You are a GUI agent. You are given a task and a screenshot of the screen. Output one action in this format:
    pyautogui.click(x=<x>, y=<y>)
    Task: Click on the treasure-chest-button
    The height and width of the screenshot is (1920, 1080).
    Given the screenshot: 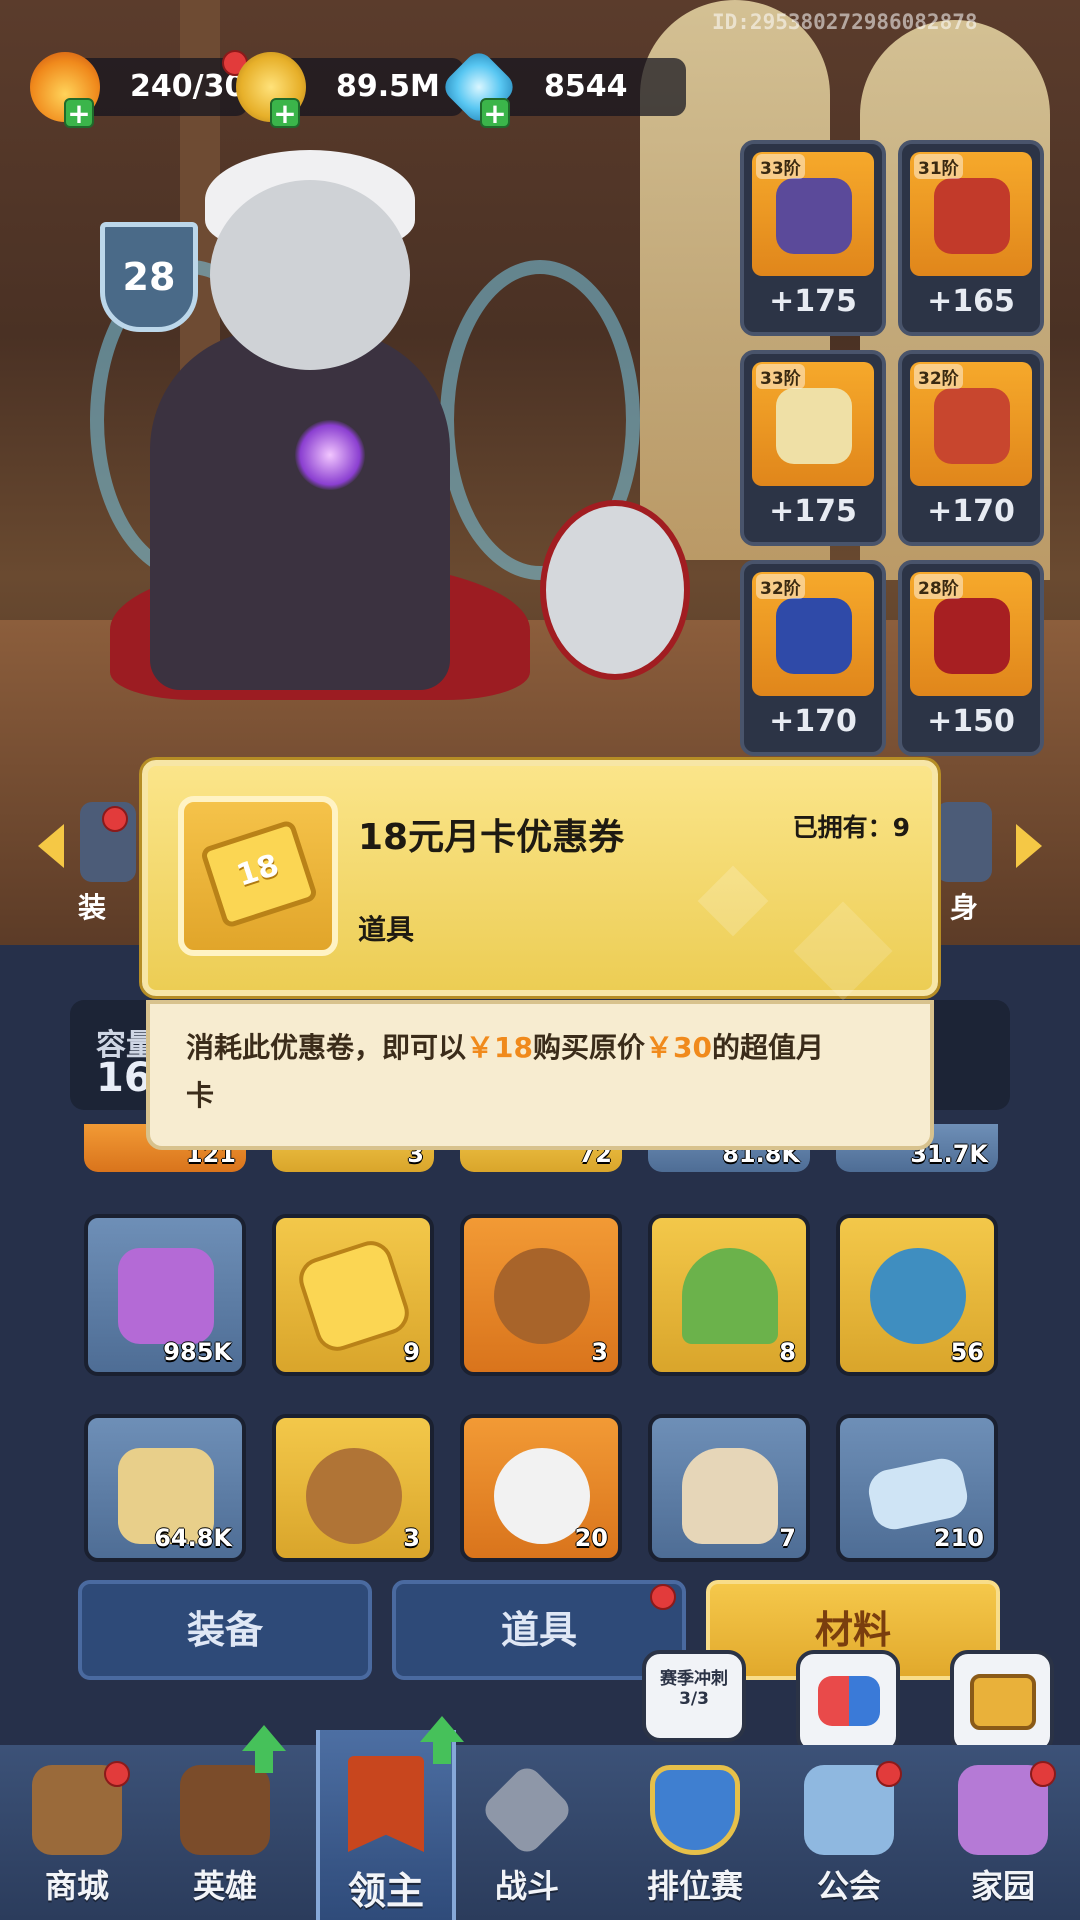 What is the action you would take?
    pyautogui.click(x=1002, y=1702)
    